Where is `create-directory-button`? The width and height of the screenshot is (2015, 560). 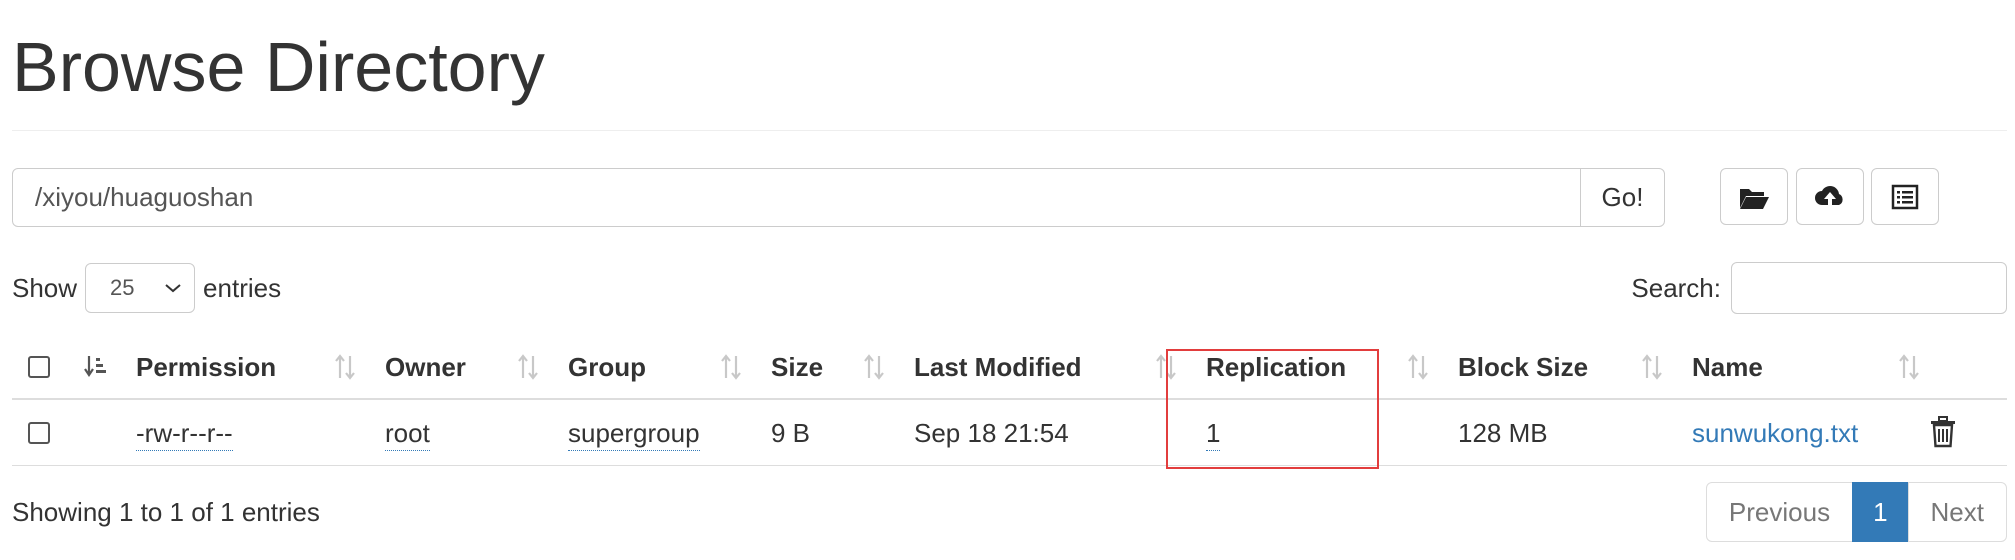
create-directory-button is located at coordinates (1754, 196).